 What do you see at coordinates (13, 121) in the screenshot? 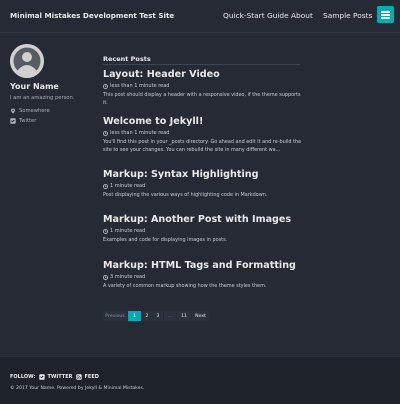
I see `twitter-icon` at bounding box center [13, 121].